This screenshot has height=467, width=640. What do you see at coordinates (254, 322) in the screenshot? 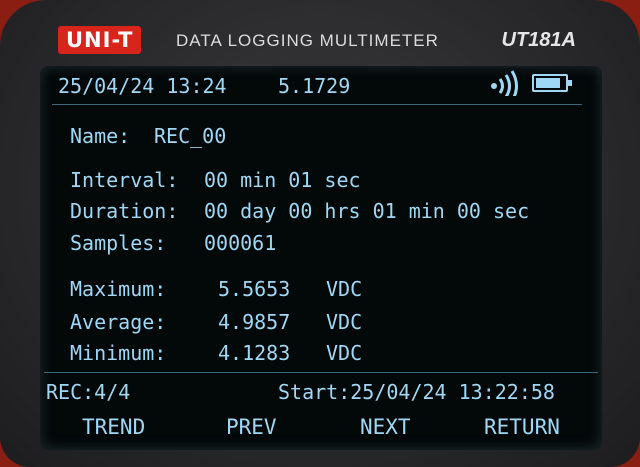
I see `average-value: 4.9857` at bounding box center [254, 322].